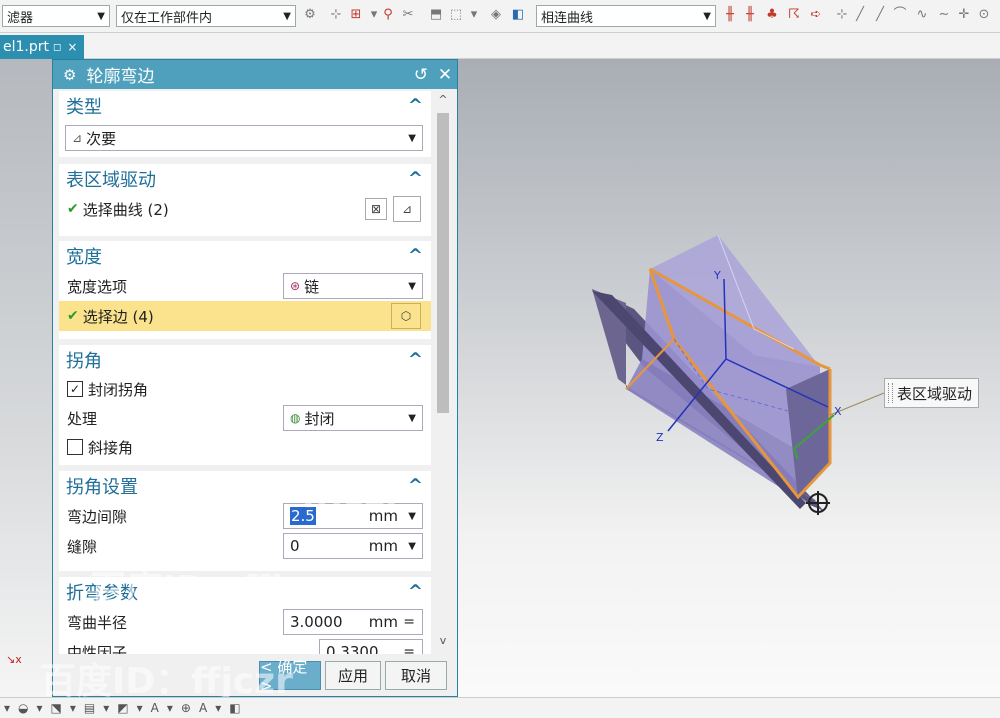 The image size is (1000, 718). I want to click on intersection-icon: ╫, so click(730, 15).